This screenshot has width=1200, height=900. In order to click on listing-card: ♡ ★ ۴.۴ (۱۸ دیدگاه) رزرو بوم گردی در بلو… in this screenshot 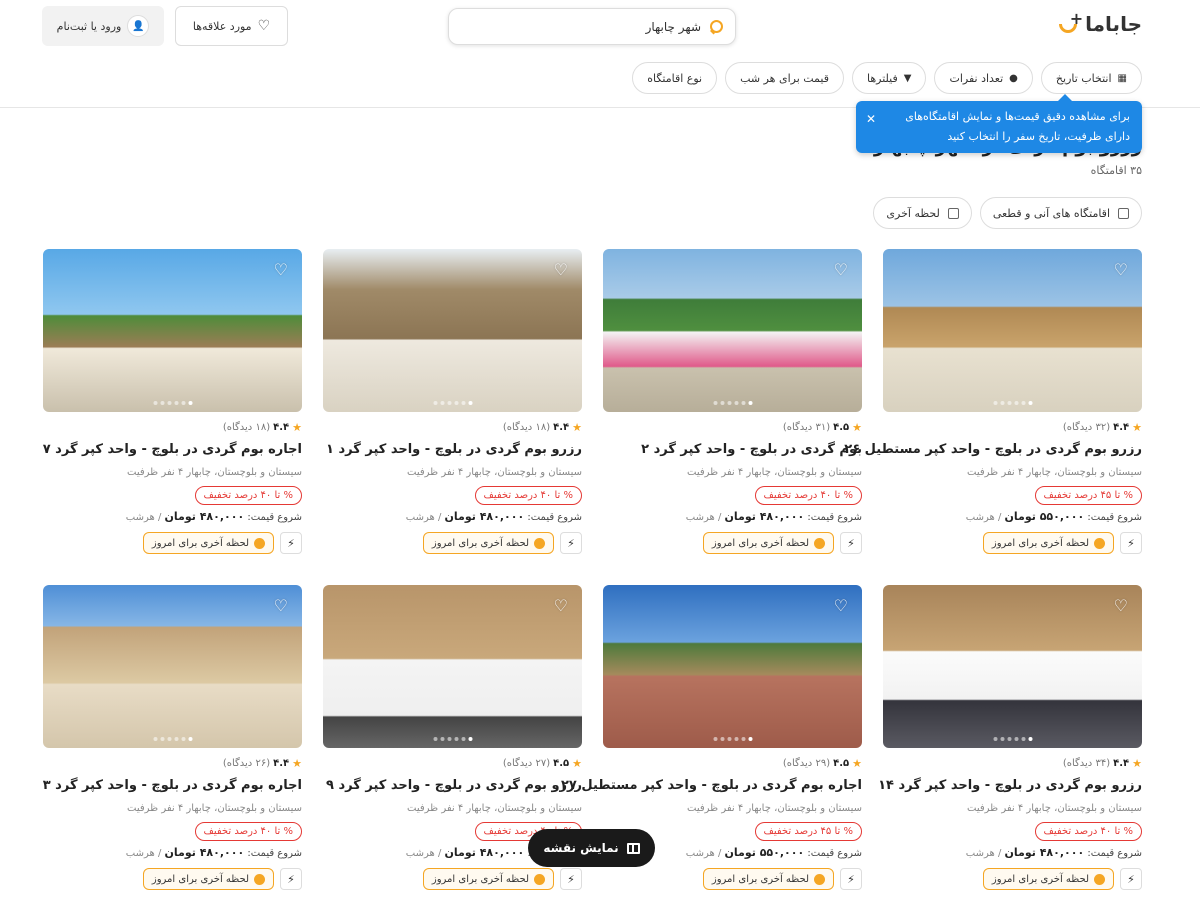, I will do `click(452, 401)`.